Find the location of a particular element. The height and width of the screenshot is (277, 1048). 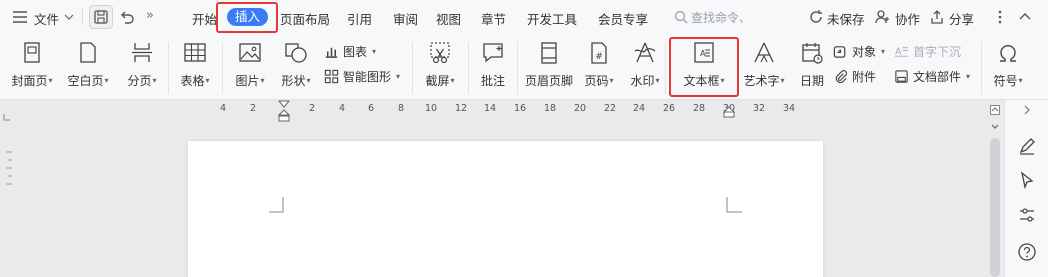

drop-cap-icon: A is located at coordinates (901, 51).